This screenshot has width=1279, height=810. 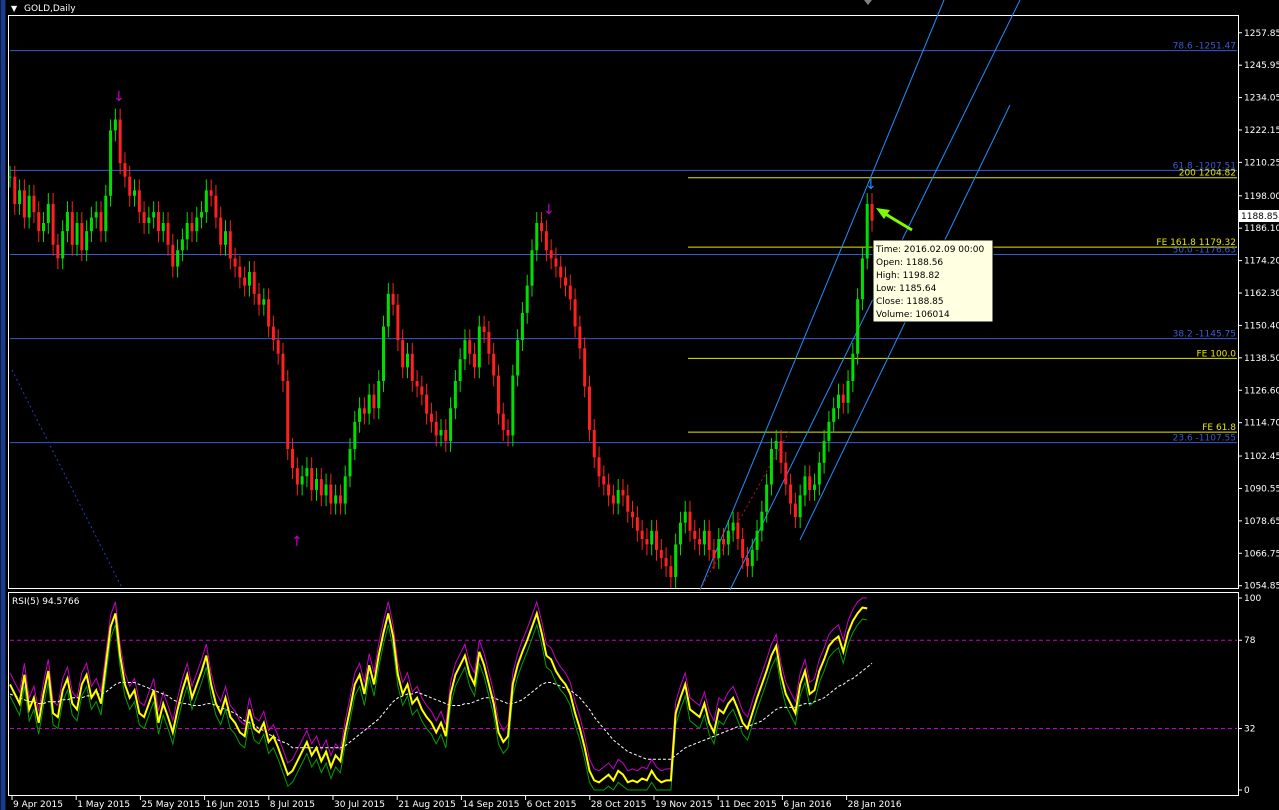 What do you see at coordinates (297, 542) in the screenshot?
I see `arrow-up-icon: ↑` at bounding box center [297, 542].